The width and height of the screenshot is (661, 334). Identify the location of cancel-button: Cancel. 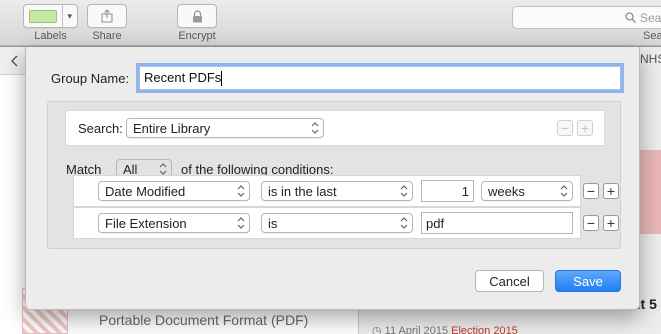
(509, 281).